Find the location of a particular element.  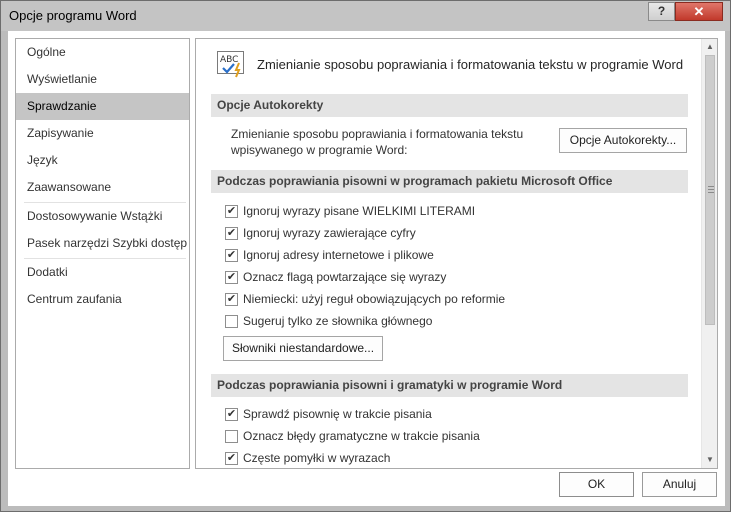

autocorrect-description-line2: wpisywanego w programie Word: is located at coordinates (319, 150).